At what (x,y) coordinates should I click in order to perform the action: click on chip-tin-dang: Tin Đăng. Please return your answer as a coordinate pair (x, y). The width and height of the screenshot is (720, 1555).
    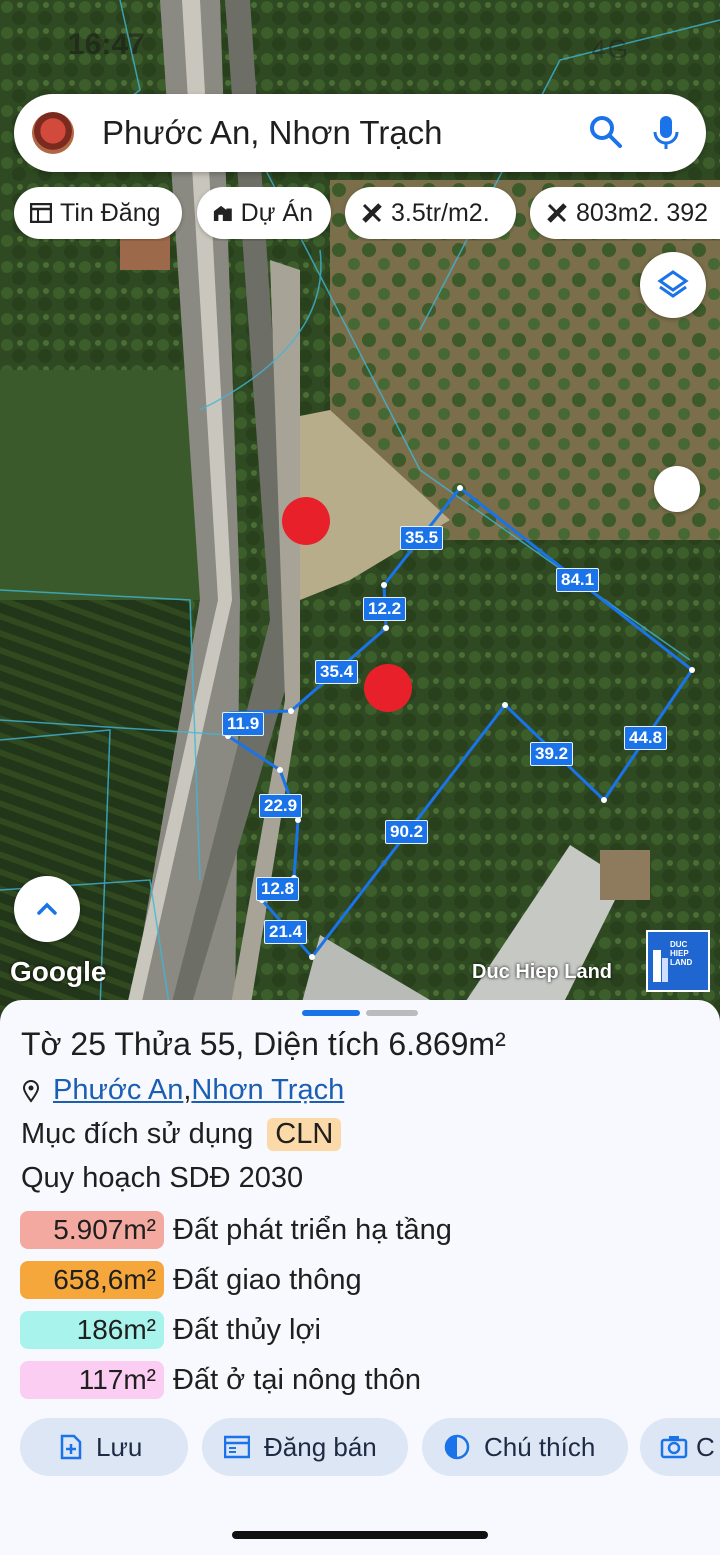
    Looking at the image, I should click on (98, 213).